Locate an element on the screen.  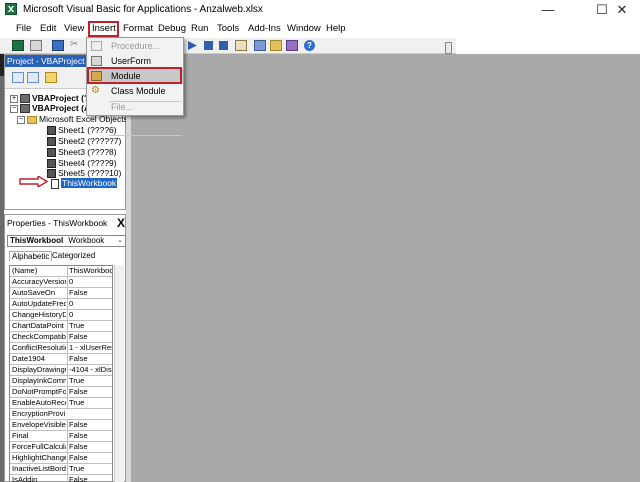
project-explorer-icon is located at coordinates (260, 45).